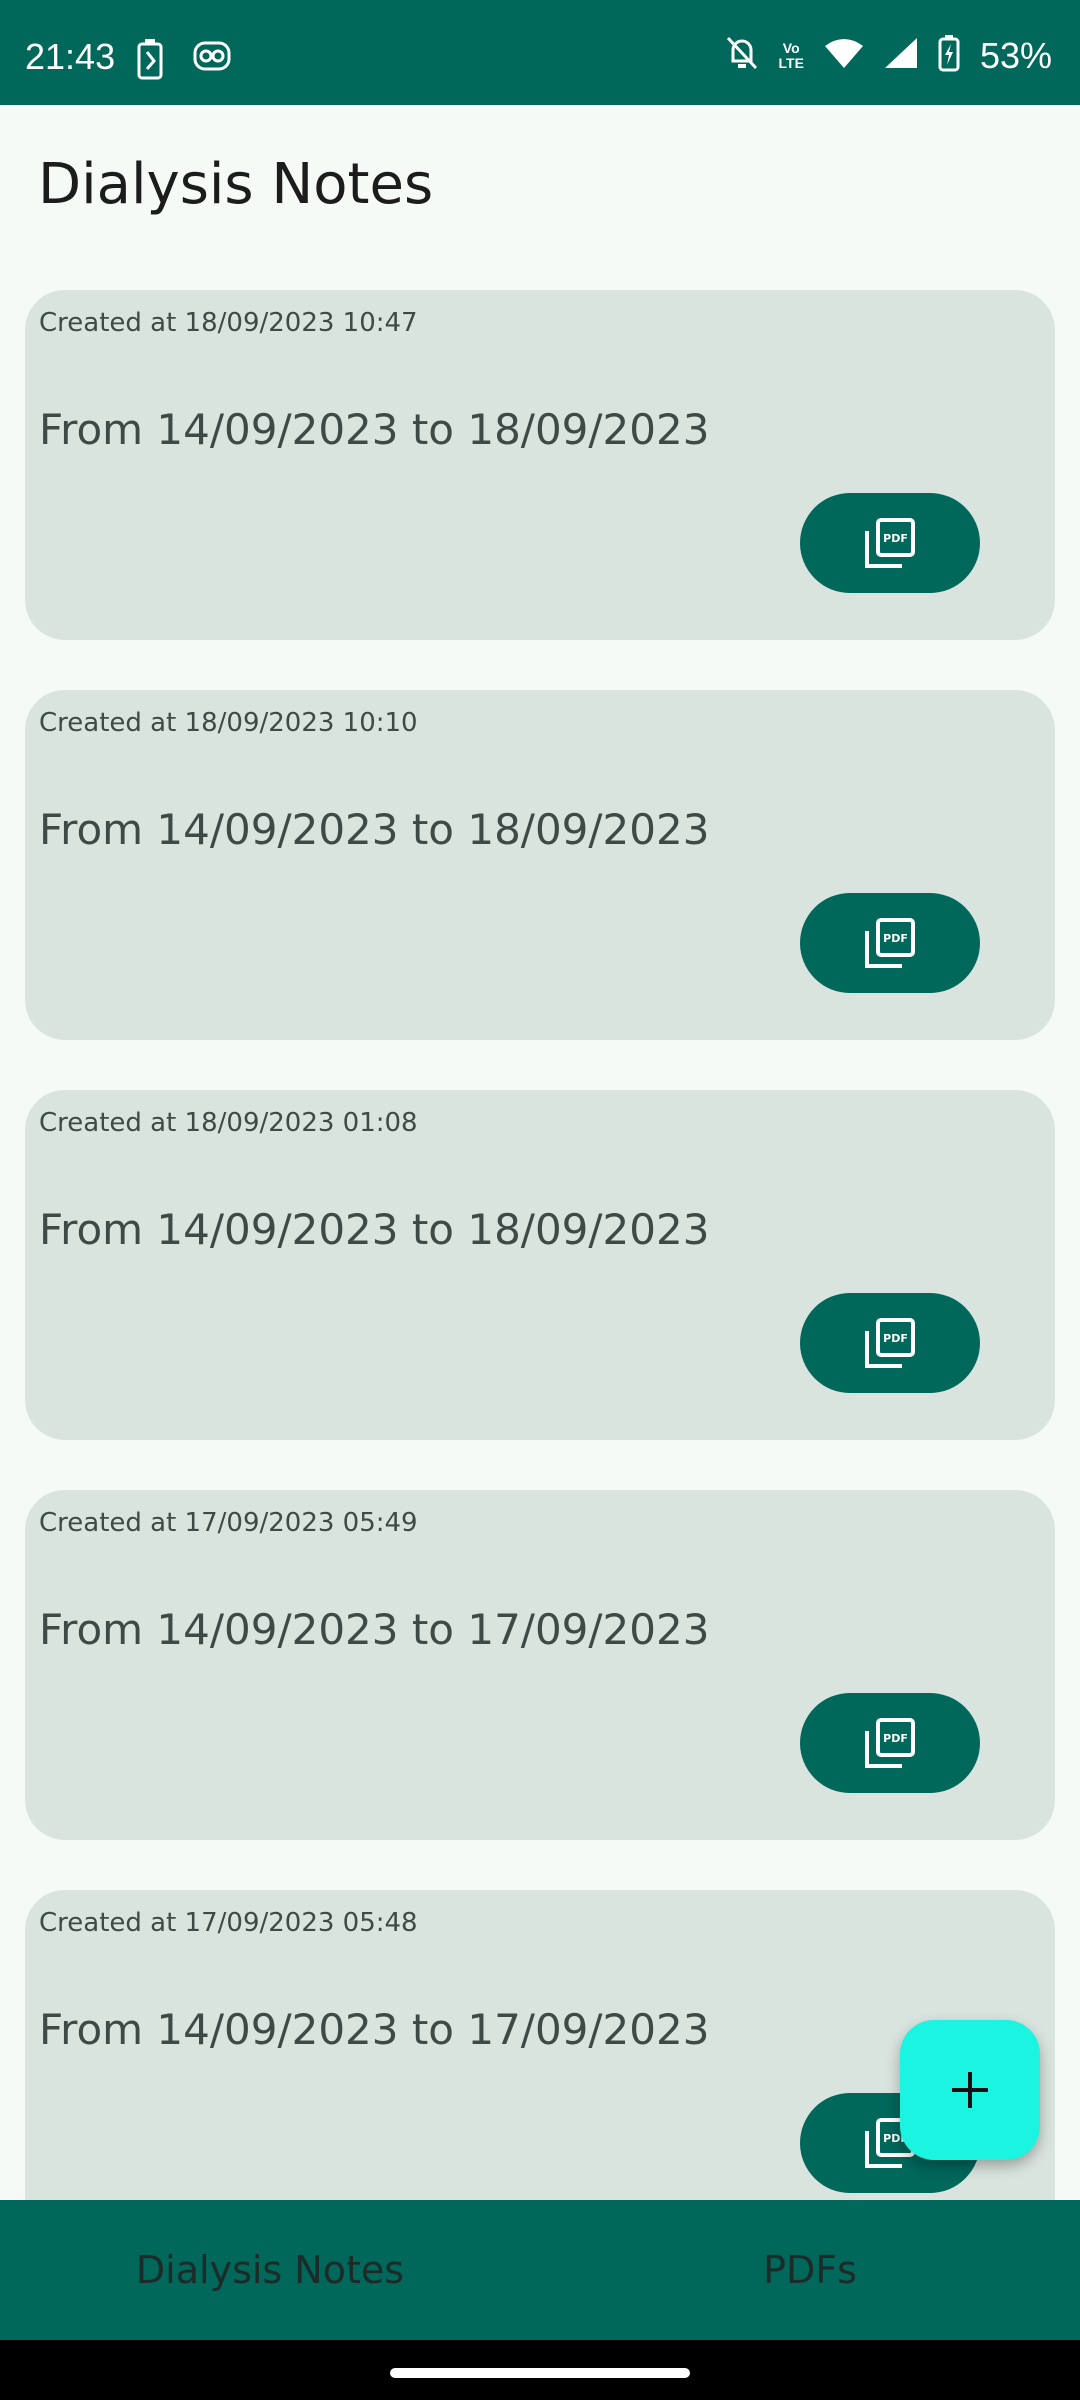 The height and width of the screenshot is (2400, 1080). What do you see at coordinates (742, 55) in the screenshot?
I see `bell-off-icon` at bounding box center [742, 55].